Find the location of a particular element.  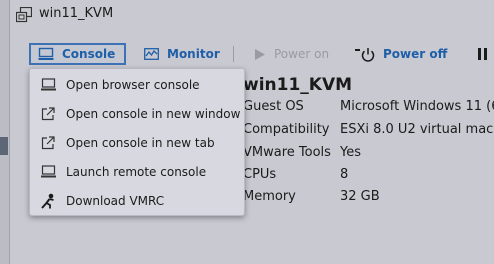

property-value: ESXi 8.0 U2 virtual machine is located at coordinates (417, 129).